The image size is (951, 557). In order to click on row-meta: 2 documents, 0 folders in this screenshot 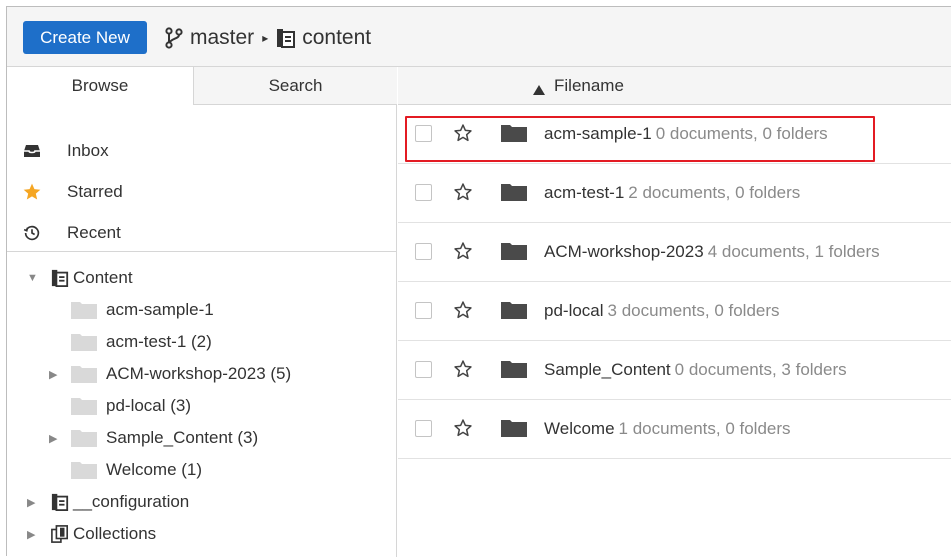, I will do `click(714, 192)`.